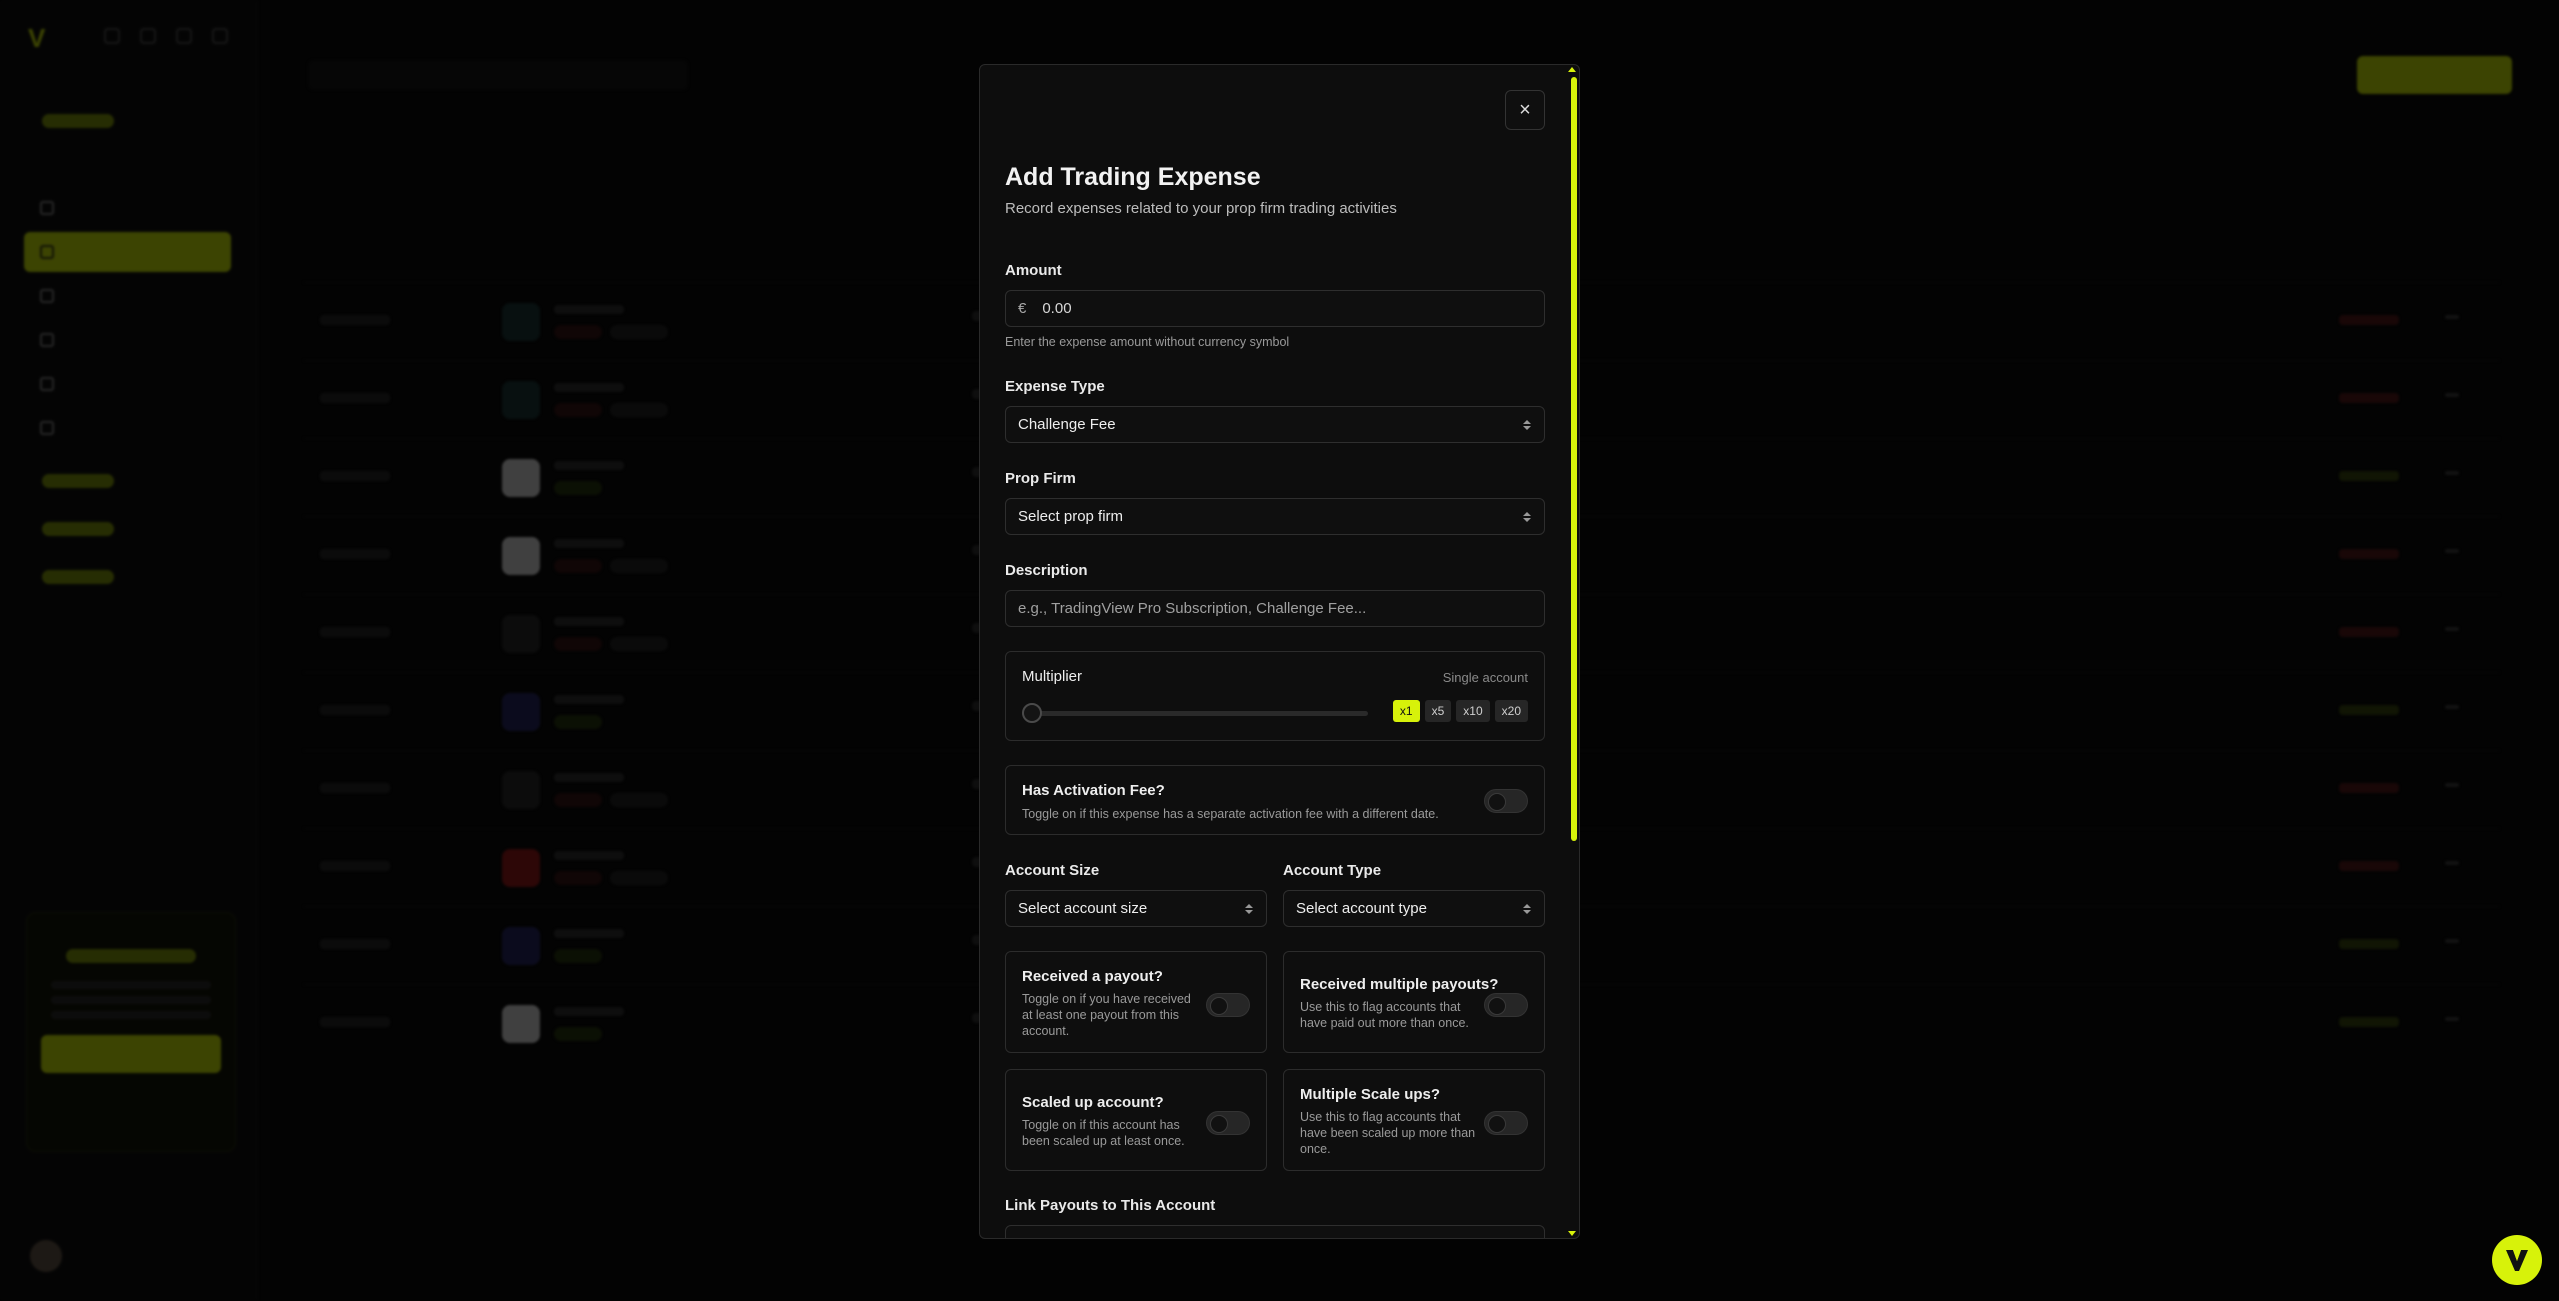 The width and height of the screenshot is (2559, 1301). I want to click on account-type-value: Select account type, so click(1361, 908).